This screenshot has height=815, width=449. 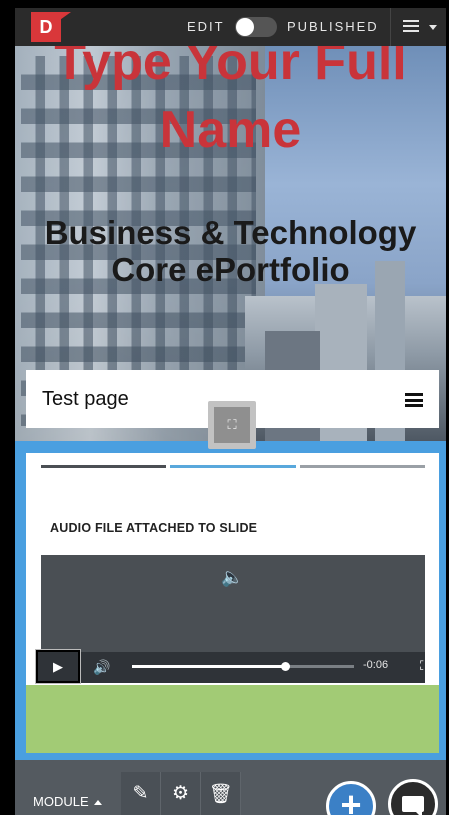 I want to click on play-button: ▶, so click(x=58, y=666).